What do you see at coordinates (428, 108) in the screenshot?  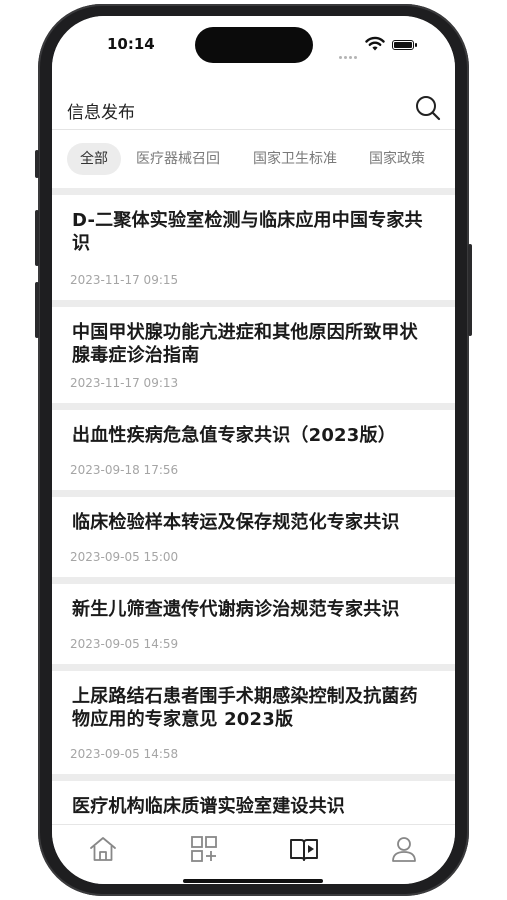 I see `search-icon` at bounding box center [428, 108].